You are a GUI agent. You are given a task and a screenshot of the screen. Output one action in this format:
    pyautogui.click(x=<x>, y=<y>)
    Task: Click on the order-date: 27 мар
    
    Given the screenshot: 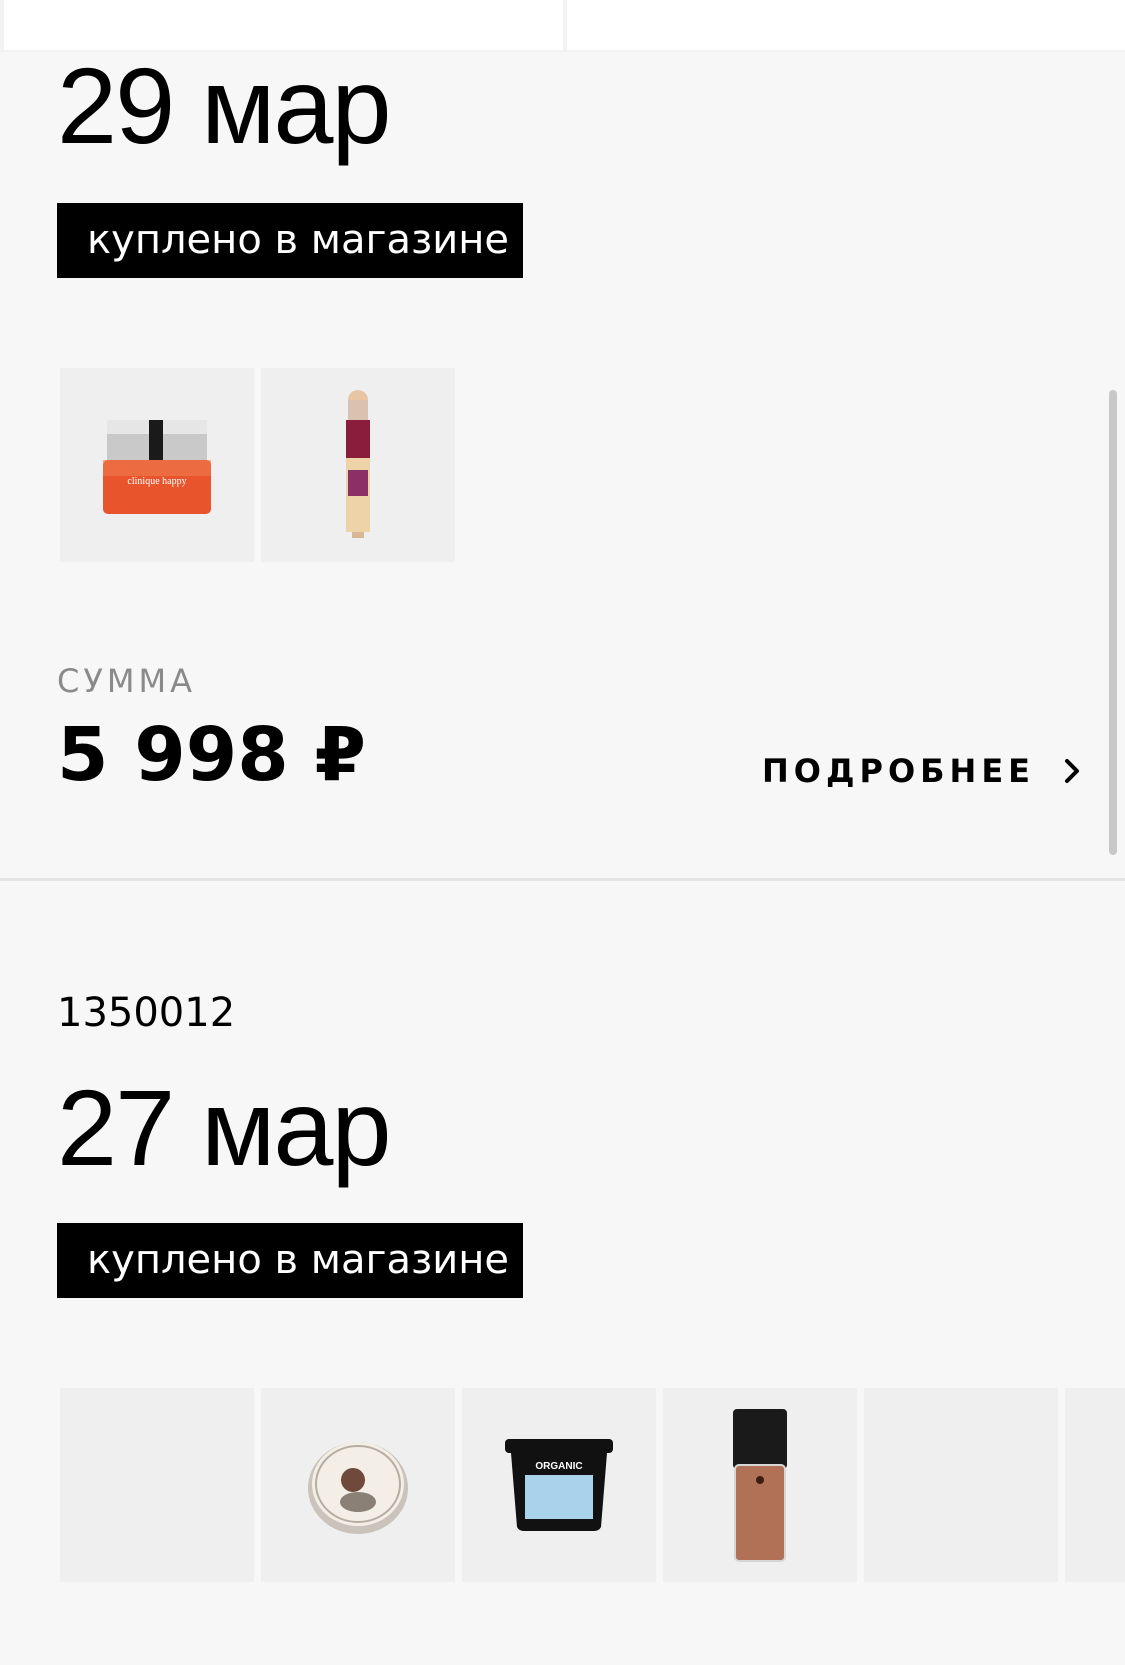 What is the action you would take?
    pyautogui.click(x=224, y=1127)
    